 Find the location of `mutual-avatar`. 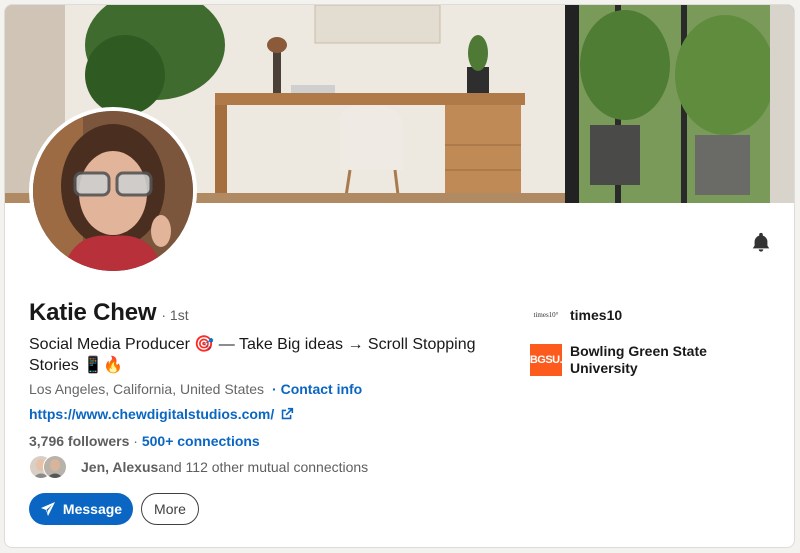

mutual-avatar is located at coordinates (55, 467).